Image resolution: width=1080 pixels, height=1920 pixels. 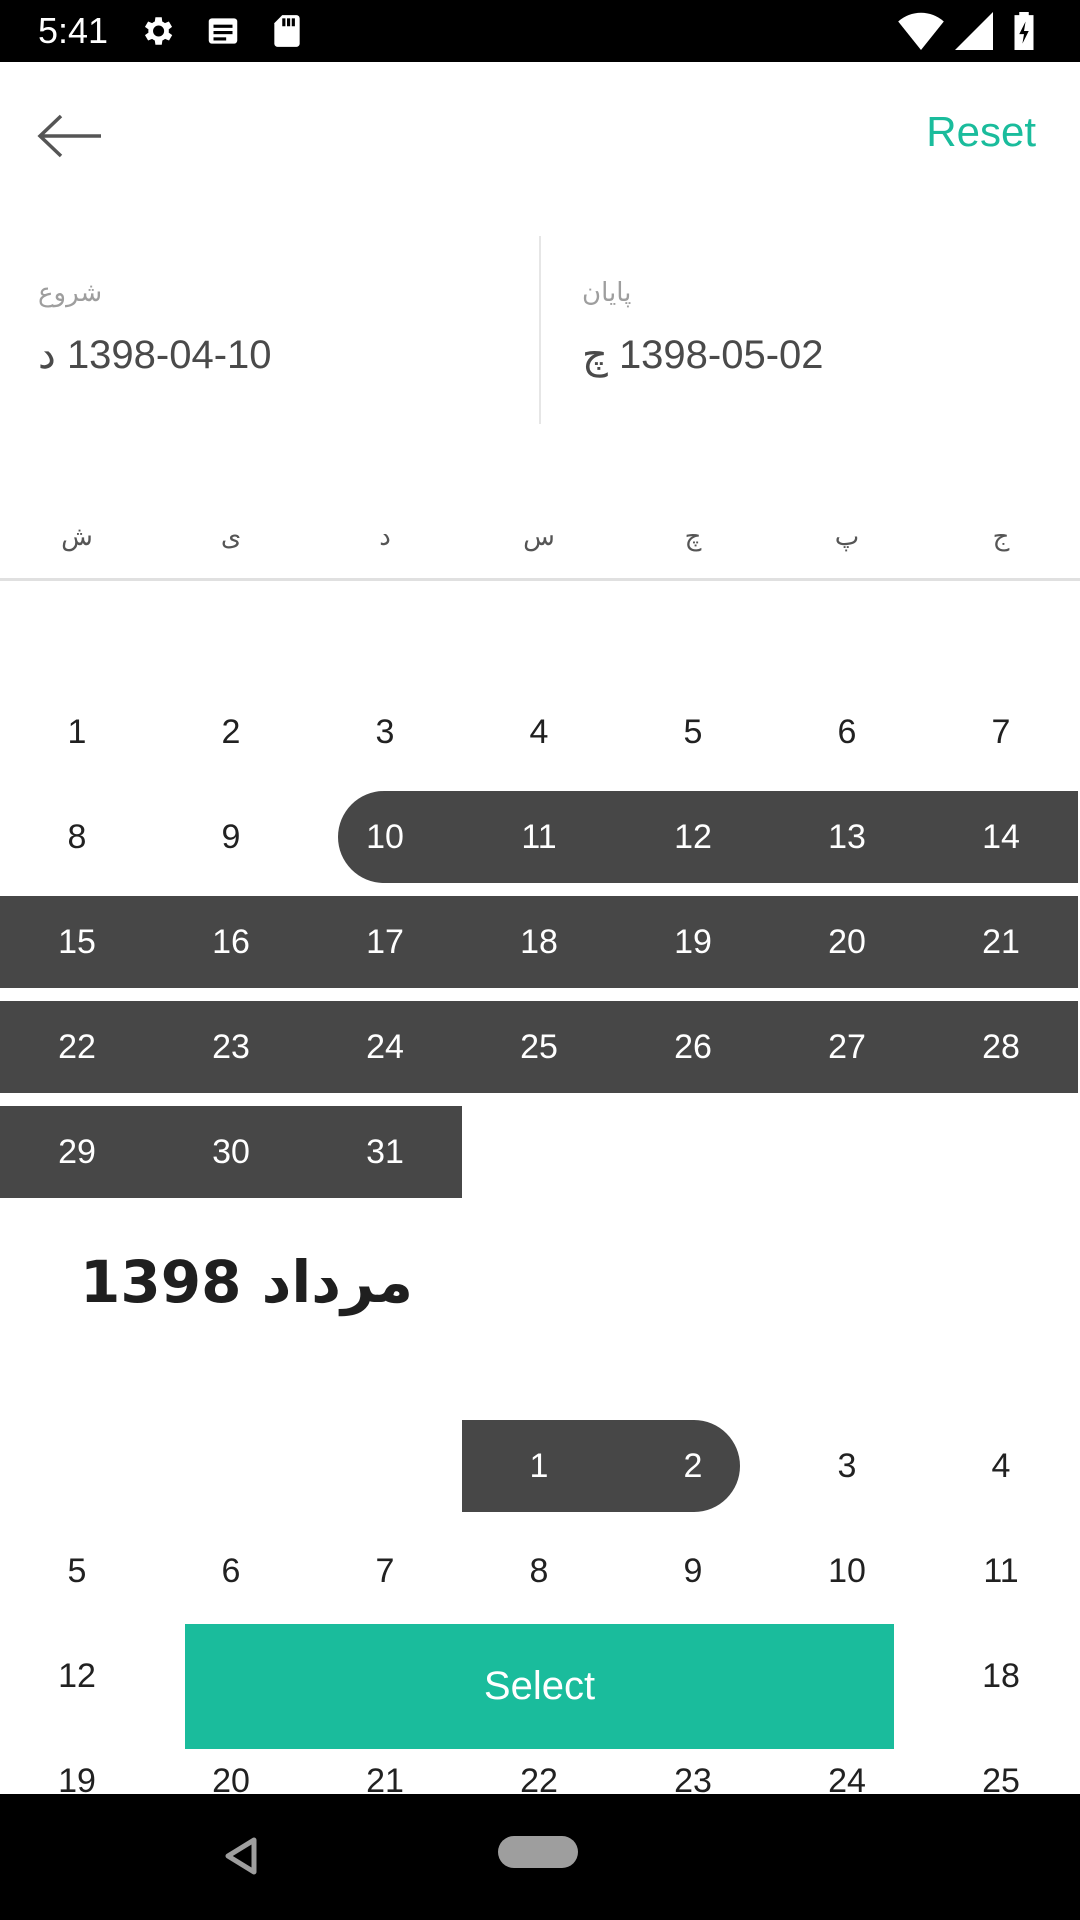 What do you see at coordinates (247, 1282) in the screenshot?
I see `month-title: مرداد 1398` at bounding box center [247, 1282].